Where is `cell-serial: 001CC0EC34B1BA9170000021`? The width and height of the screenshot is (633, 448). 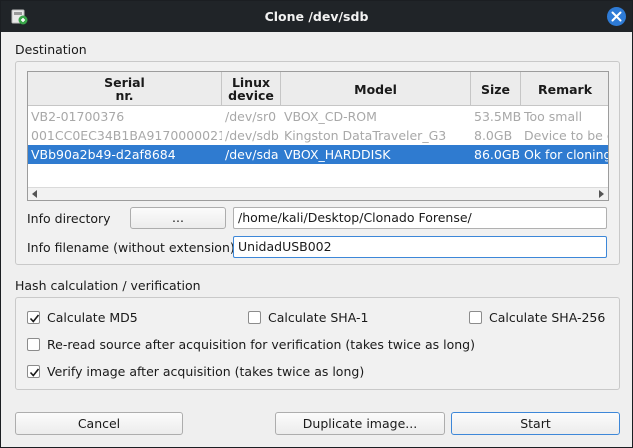
cell-serial: 001CC0EC34B1BA9170000021 is located at coordinates (126, 135).